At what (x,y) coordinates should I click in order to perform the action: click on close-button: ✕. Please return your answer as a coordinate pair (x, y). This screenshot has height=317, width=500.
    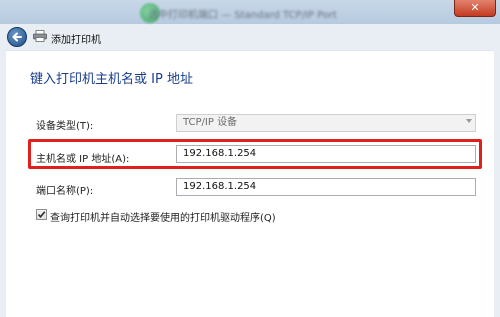
    Looking at the image, I should click on (475, 8).